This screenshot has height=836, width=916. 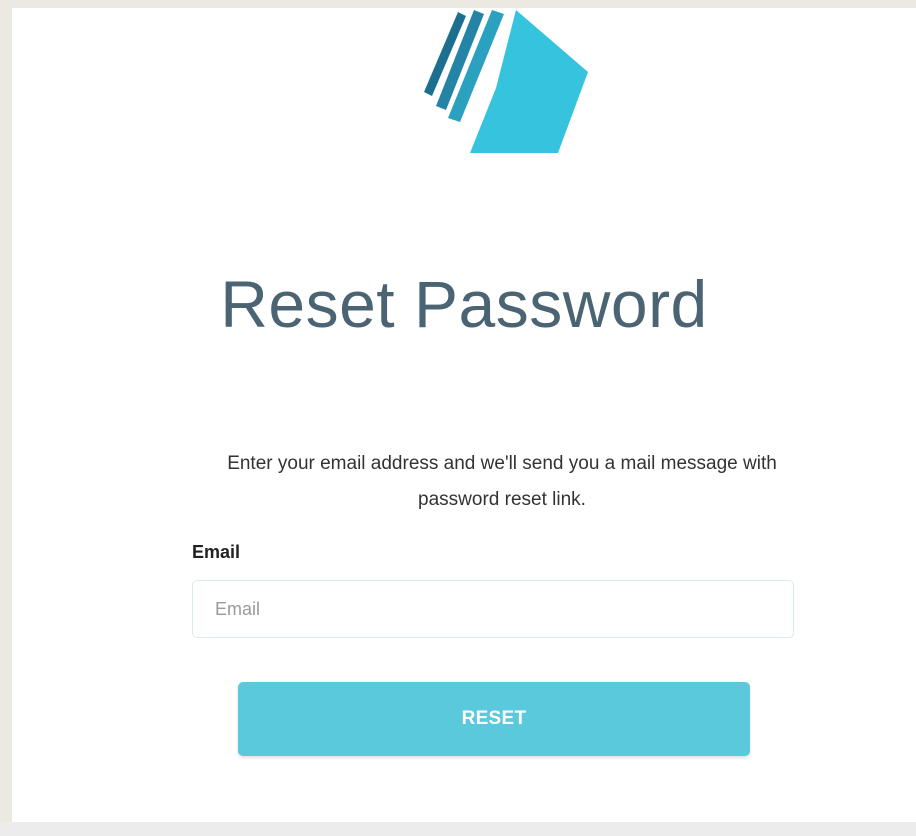 I want to click on page-title: Reset Password, so click(x=464, y=304).